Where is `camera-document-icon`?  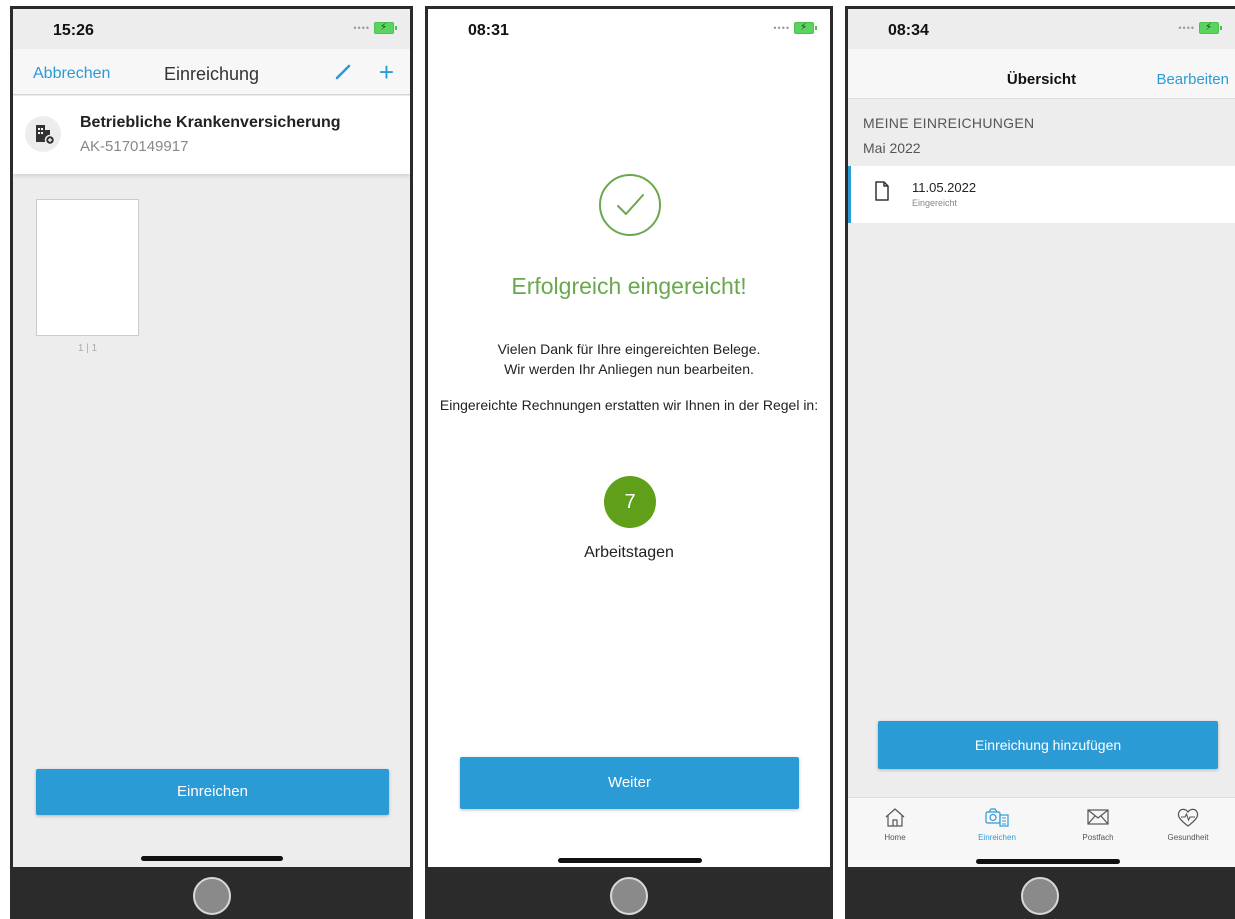 camera-document-icon is located at coordinates (997, 817).